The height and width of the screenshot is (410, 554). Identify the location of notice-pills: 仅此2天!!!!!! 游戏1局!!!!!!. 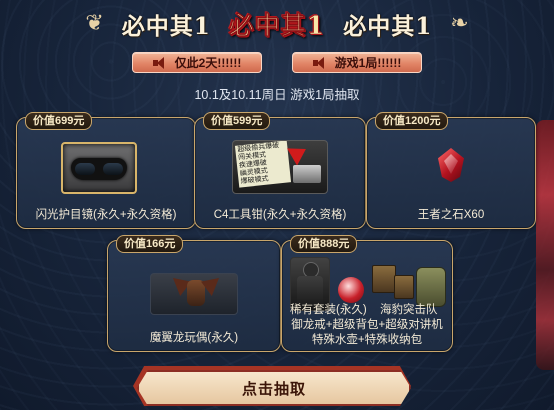
(277, 62).